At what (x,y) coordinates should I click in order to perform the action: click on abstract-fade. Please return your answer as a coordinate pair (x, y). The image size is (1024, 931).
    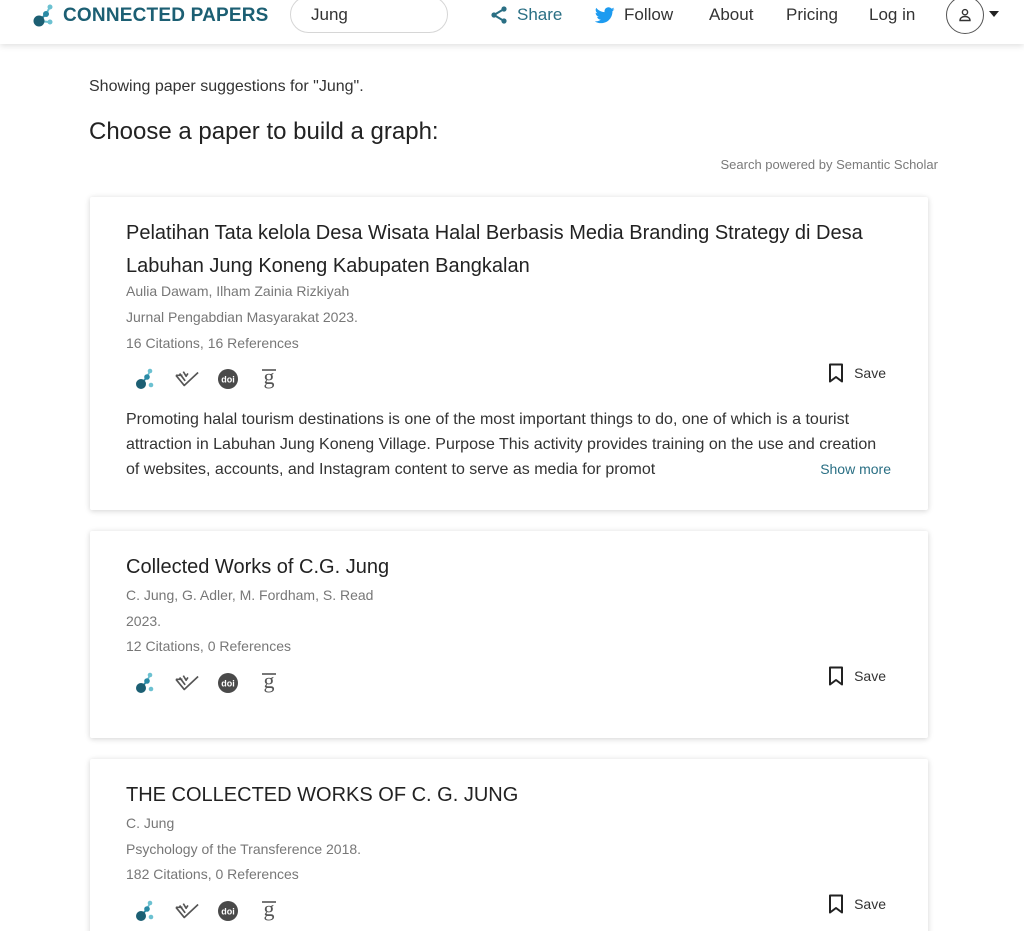
    Looking at the image, I should click on (755, 470).